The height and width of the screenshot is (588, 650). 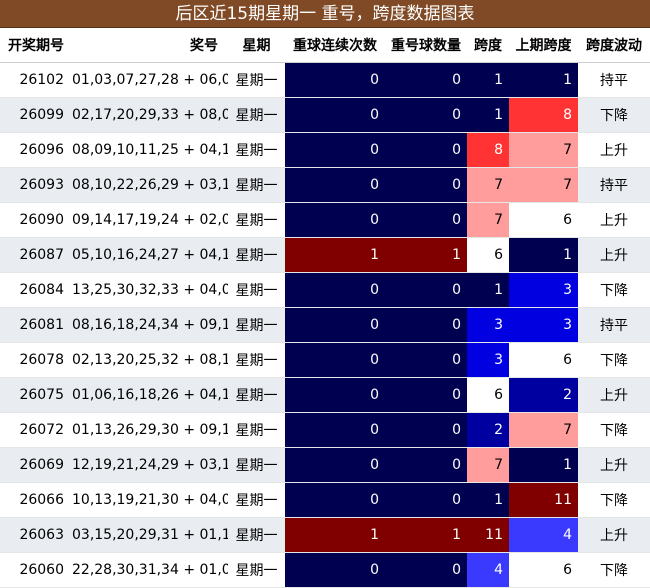 What do you see at coordinates (150, 45) in the screenshot?
I see `col-header-numbers: 奖号` at bounding box center [150, 45].